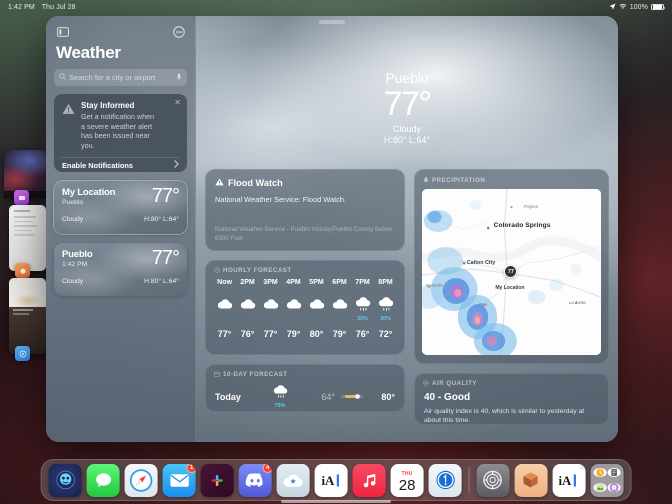 Image resolution: width=672 pixels, height=504 pixels. Describe the element at coordinates (426, 180) in the screenshot. I see `precipitation-icon` at that location.